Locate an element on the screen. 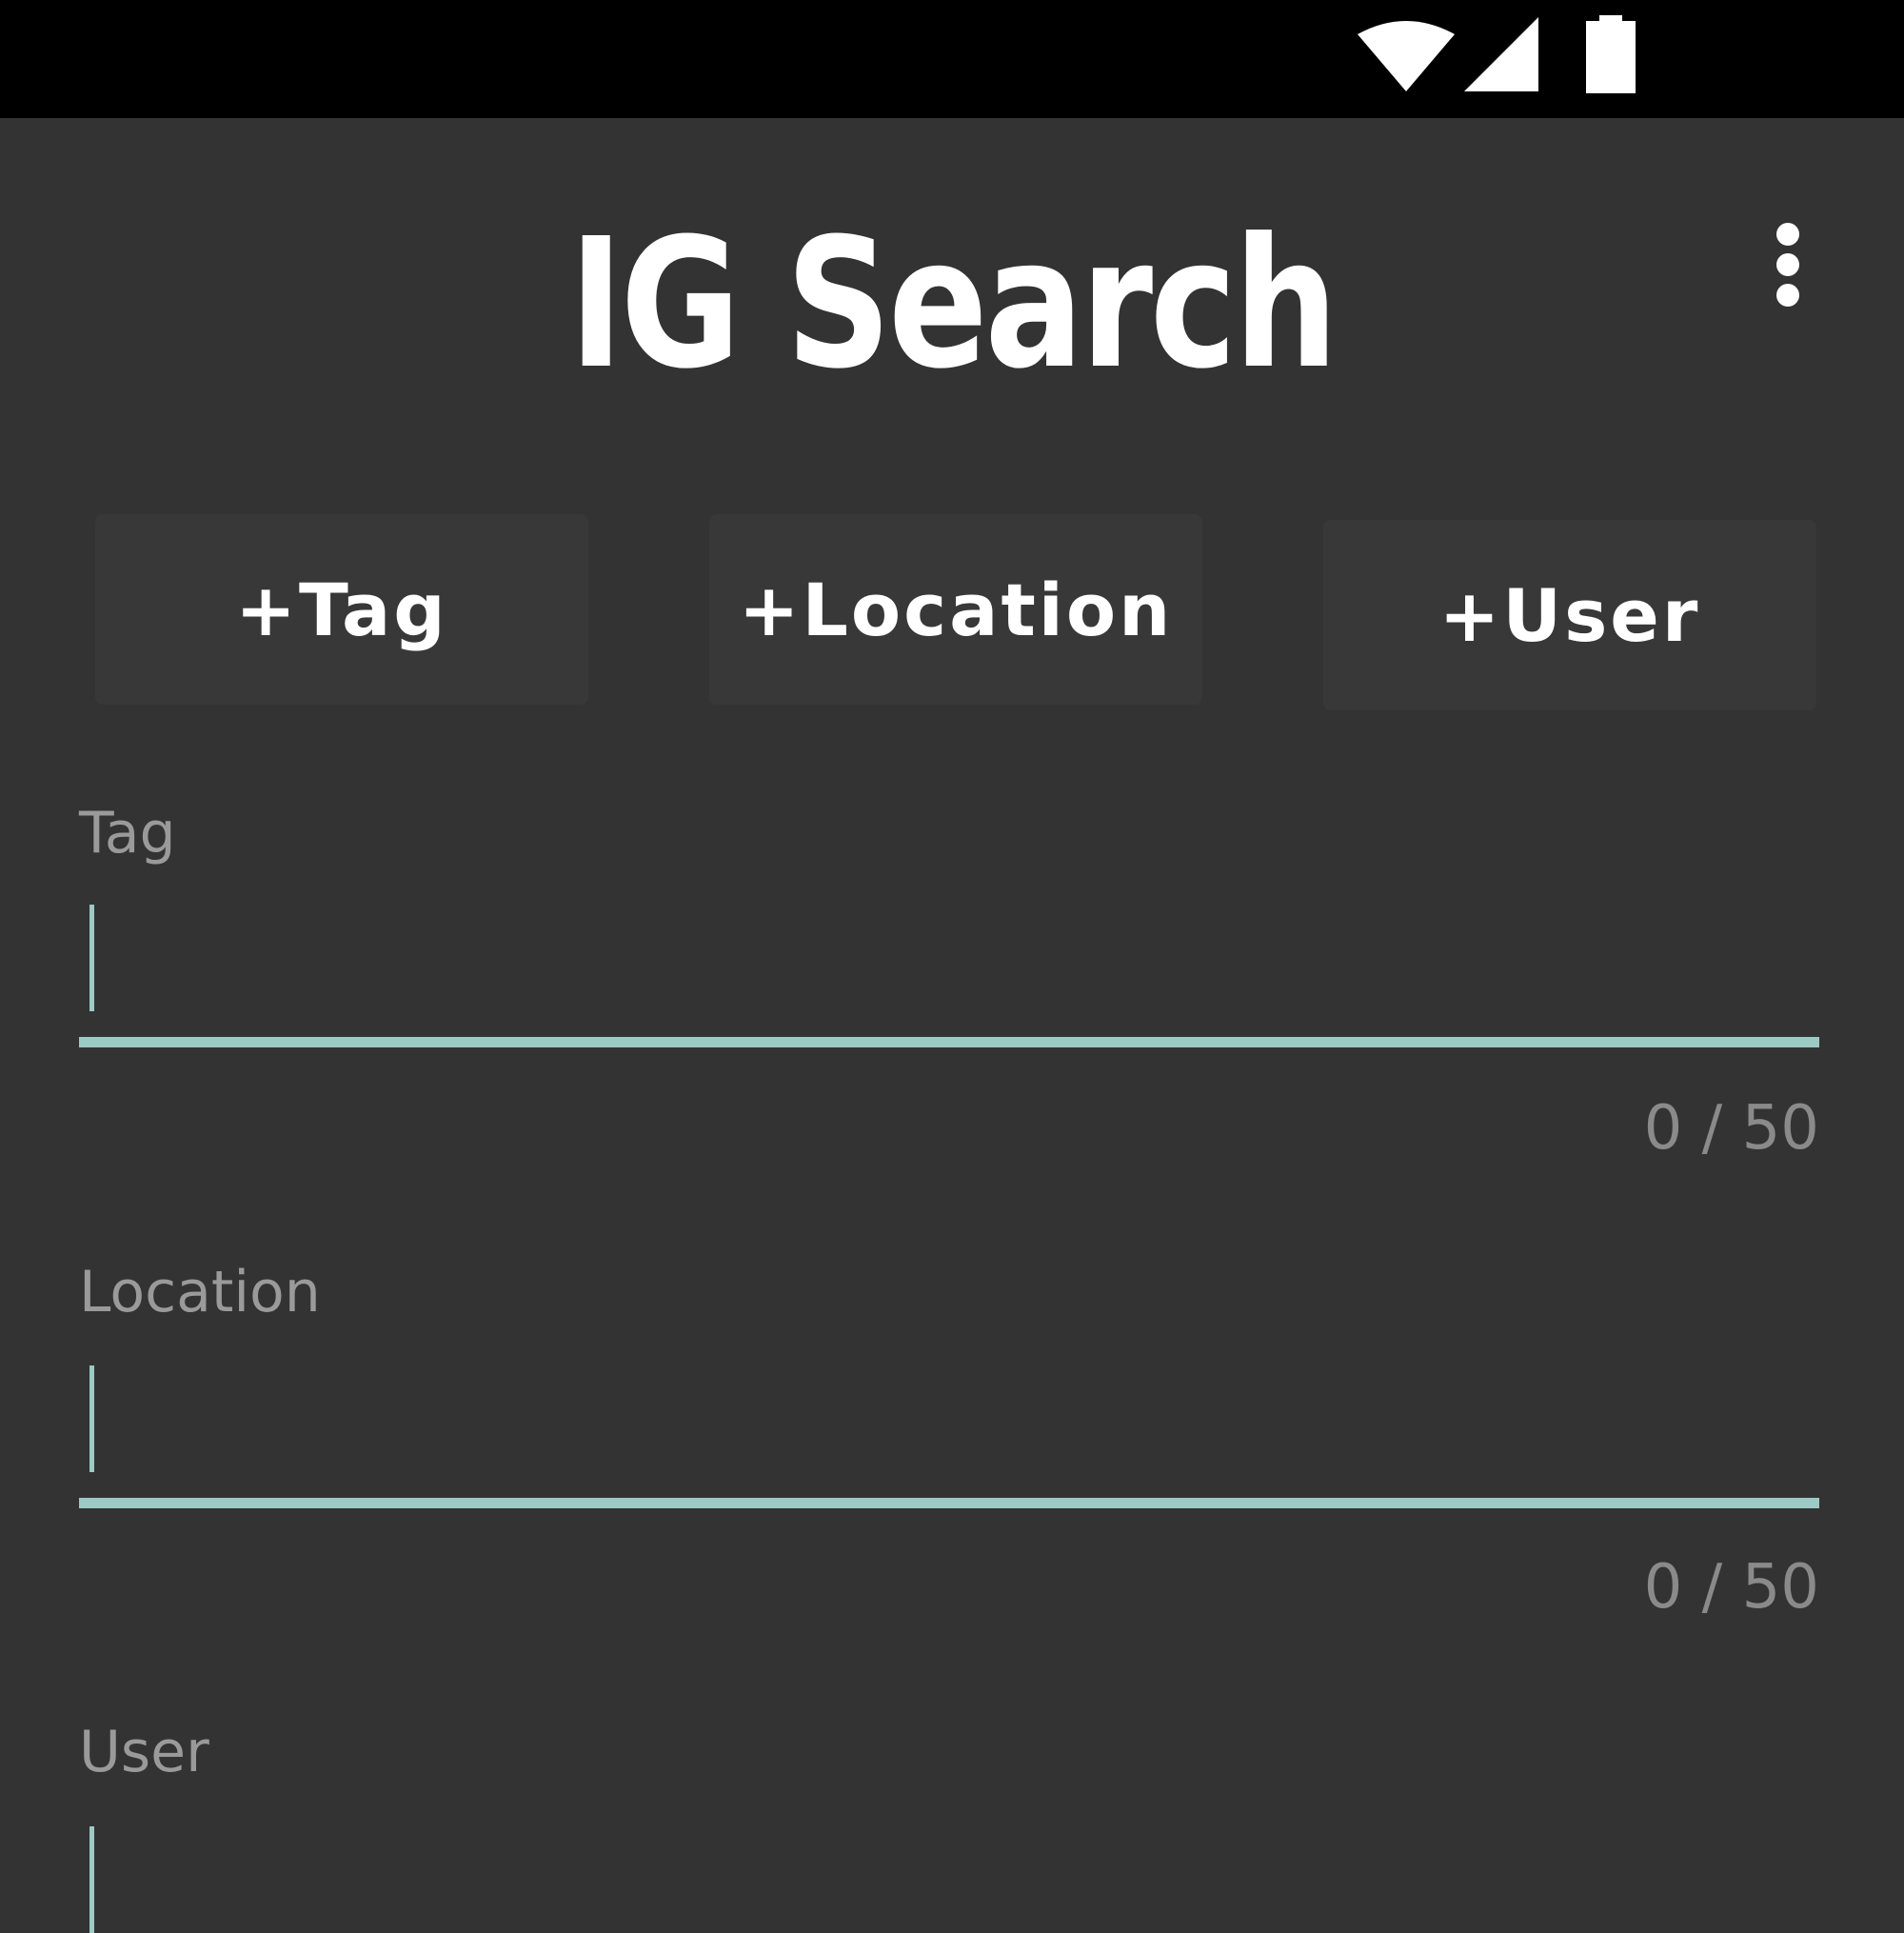 The image size is (1904, 1933). tag-input-underline is located at coordinates (949, 1042).